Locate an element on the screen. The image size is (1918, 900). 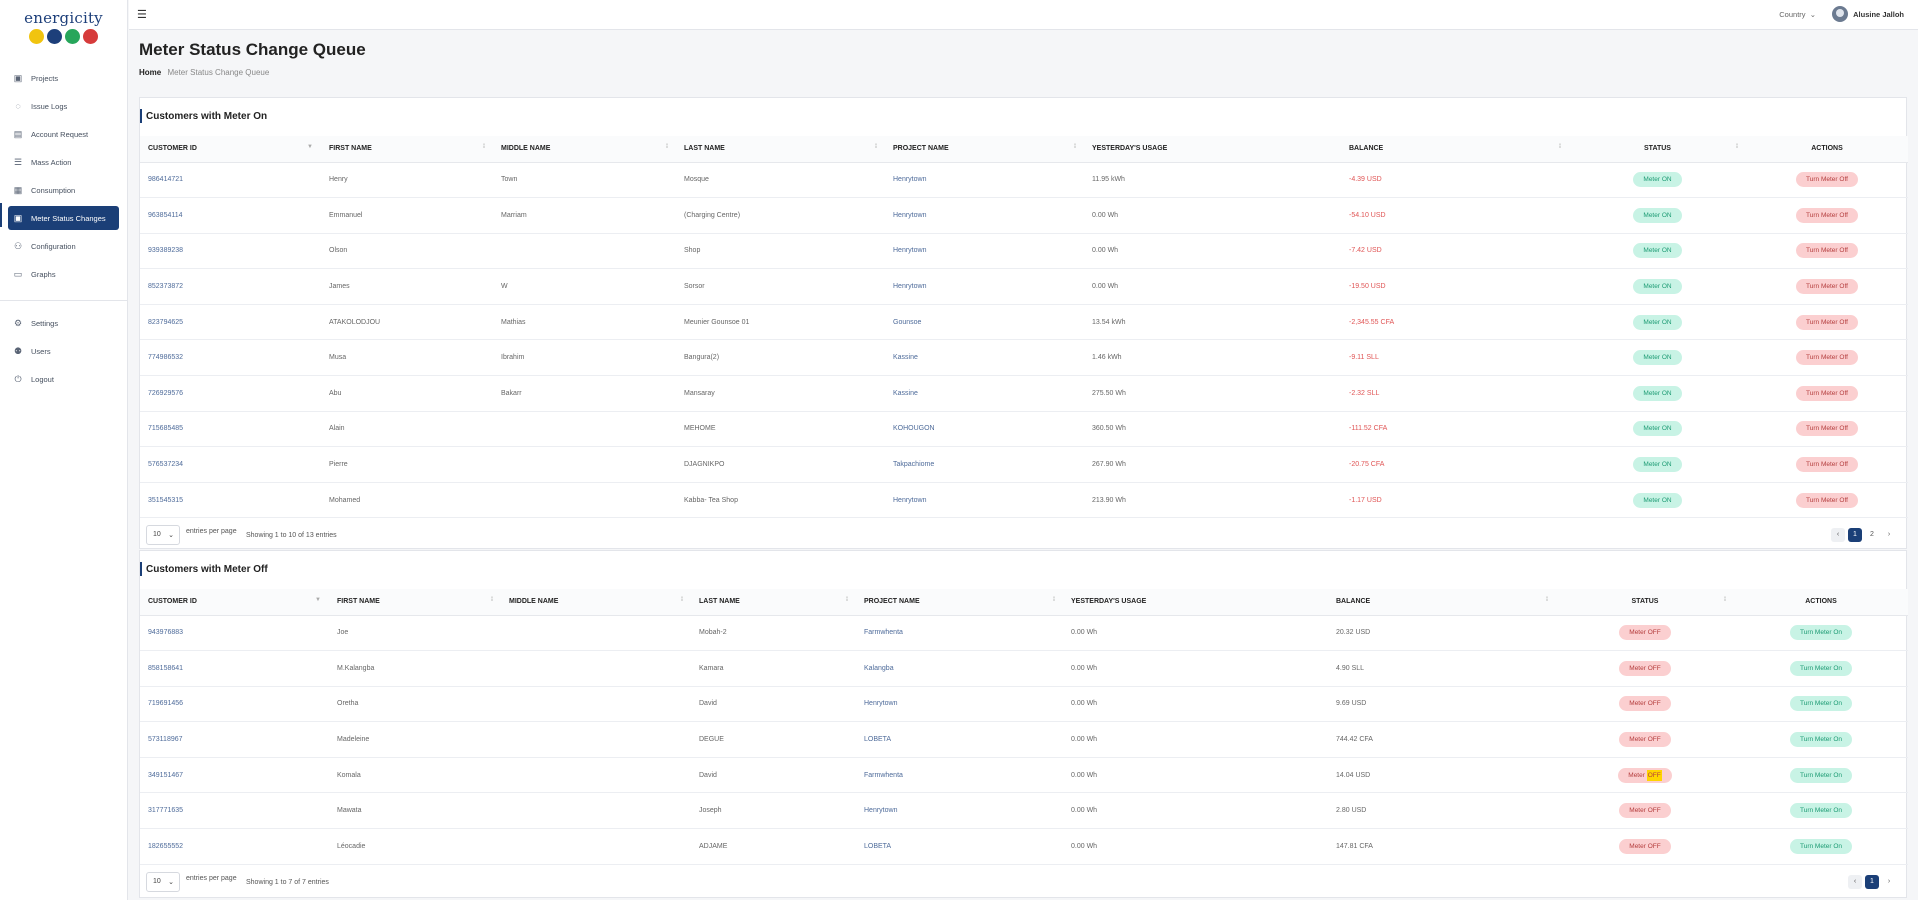
project-name: Takpachiome is located at coordinates (984, 464).